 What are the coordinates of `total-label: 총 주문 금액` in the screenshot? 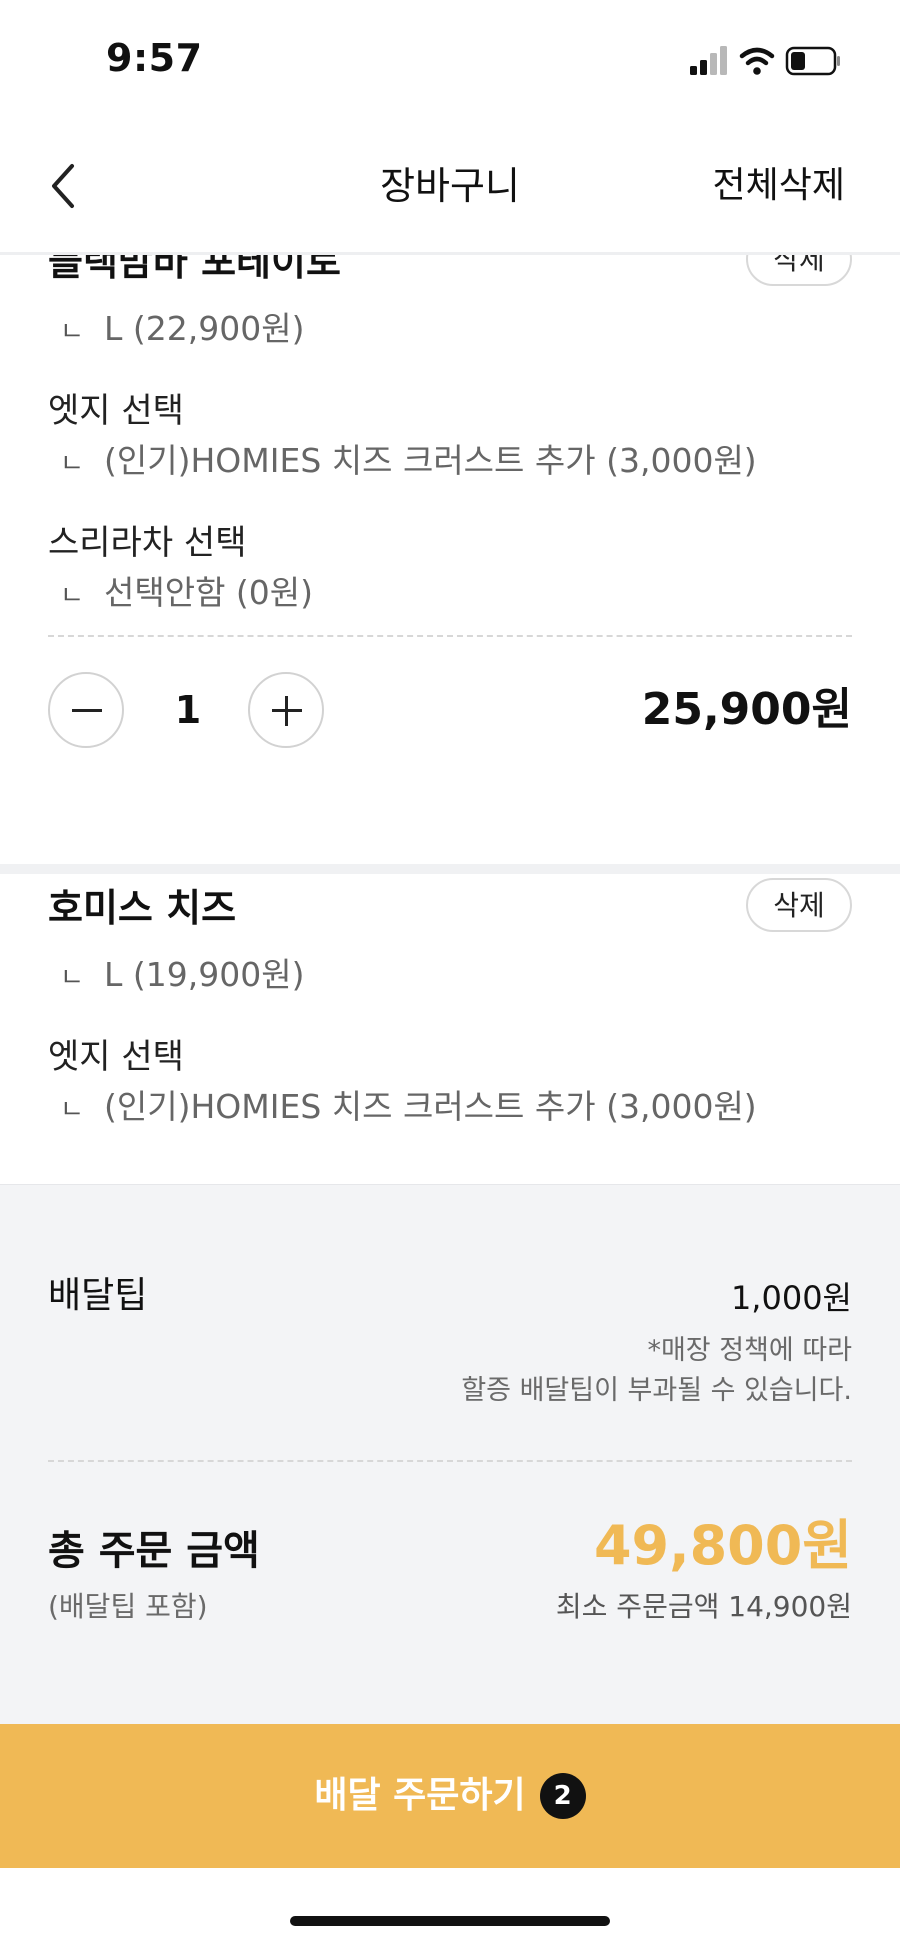 It's located at (154, 1551).